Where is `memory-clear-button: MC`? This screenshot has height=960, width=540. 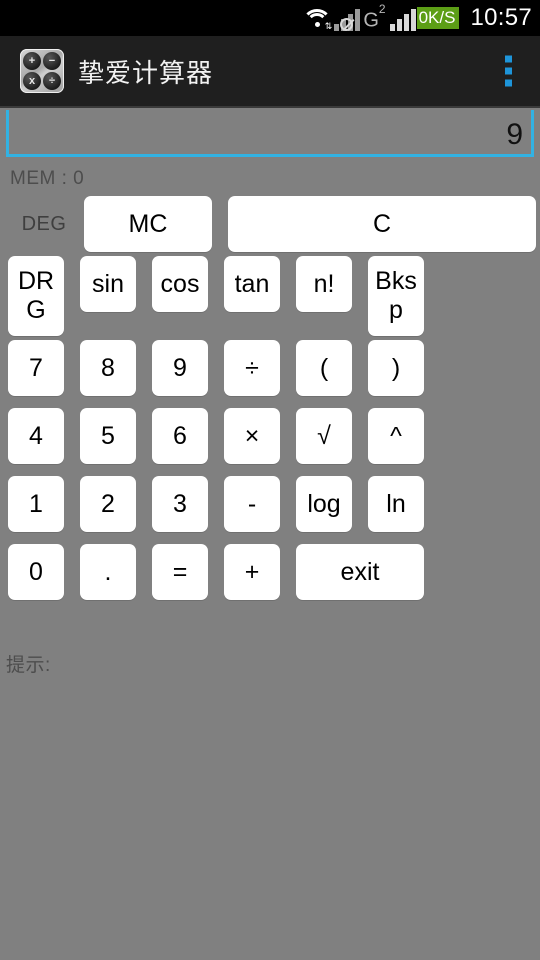 memory-clear-button: MC is located at coordinates (148, 224).